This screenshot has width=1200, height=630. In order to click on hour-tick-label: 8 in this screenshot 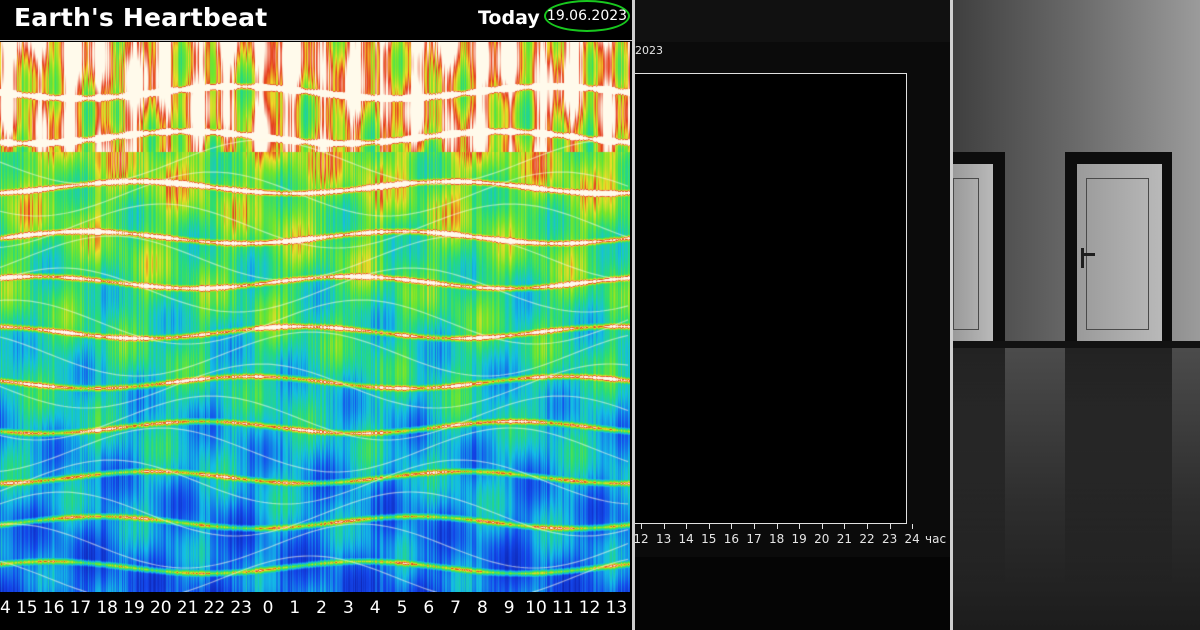, I will do `click(482, 608)`.